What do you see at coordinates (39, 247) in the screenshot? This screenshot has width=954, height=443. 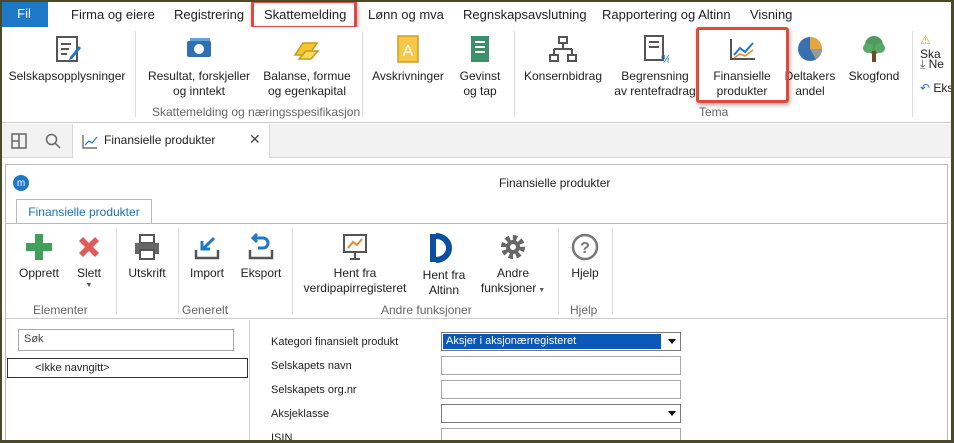 I see `plus-icon` at bounding box center [39, 247].